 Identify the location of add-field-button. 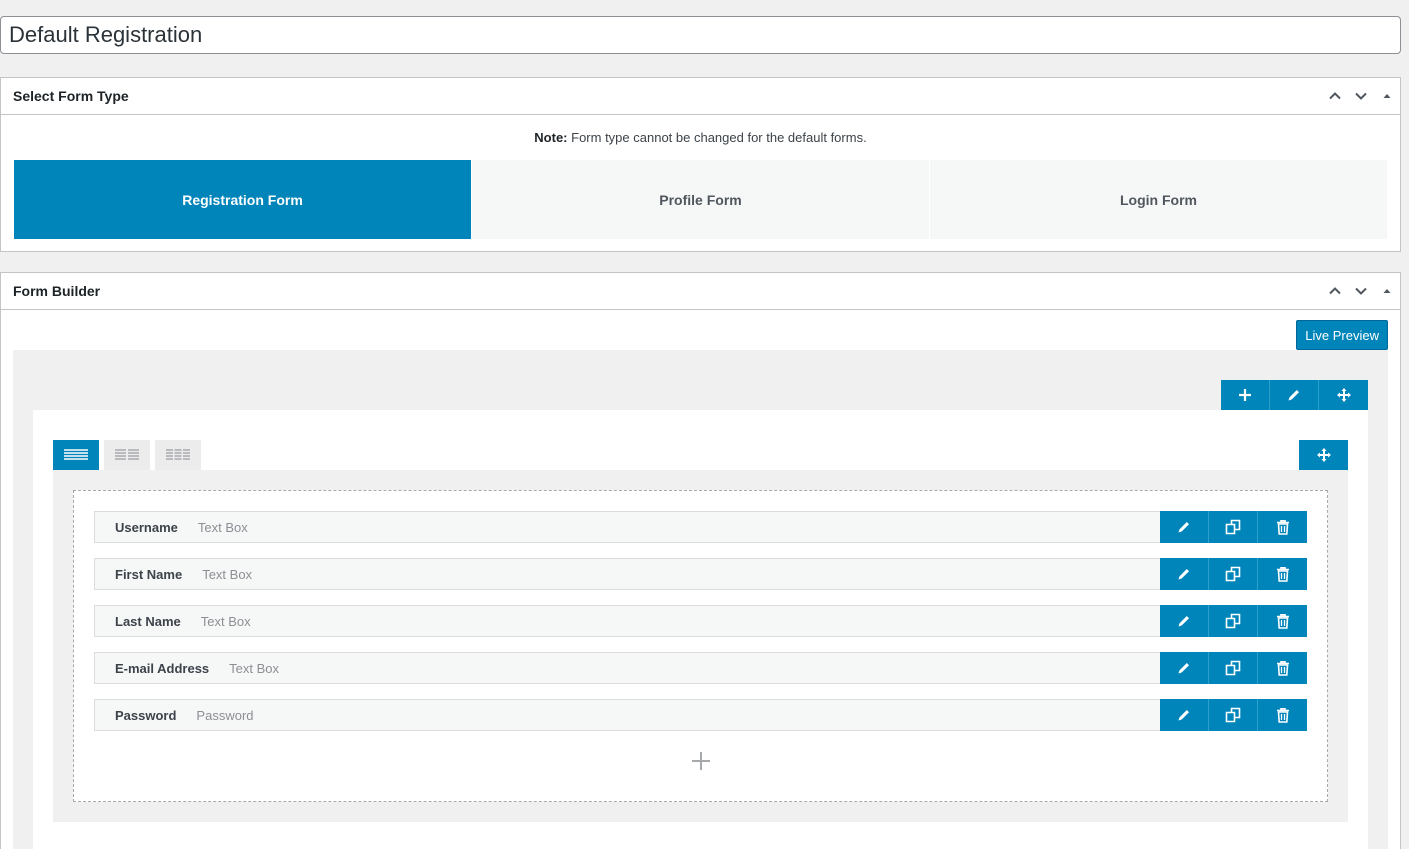
(701, 761).